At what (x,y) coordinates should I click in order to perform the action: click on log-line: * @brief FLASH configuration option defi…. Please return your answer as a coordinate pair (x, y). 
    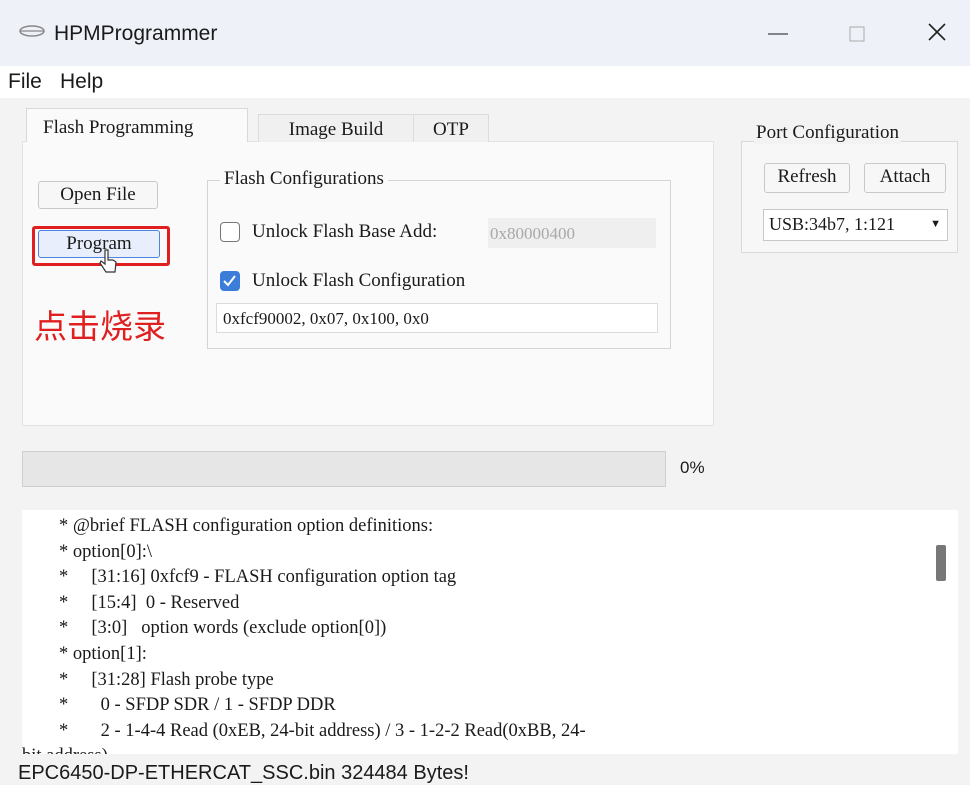
    Looking at the image, I should click on (228, 526).